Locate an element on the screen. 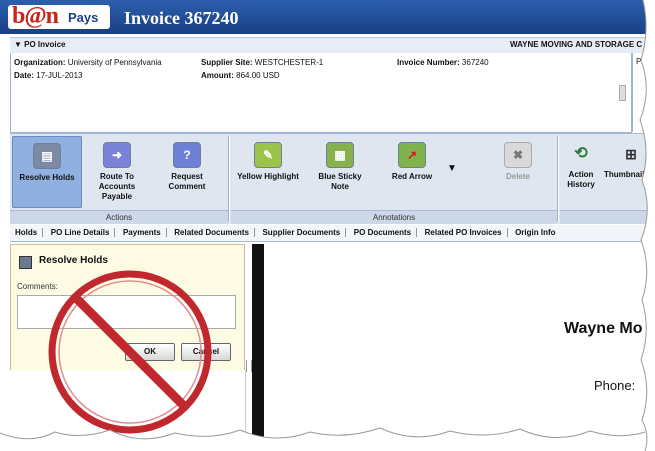 This screenshot has width=655, height=451. arrow-icon: ↗ is located at coordinates (412, 155).